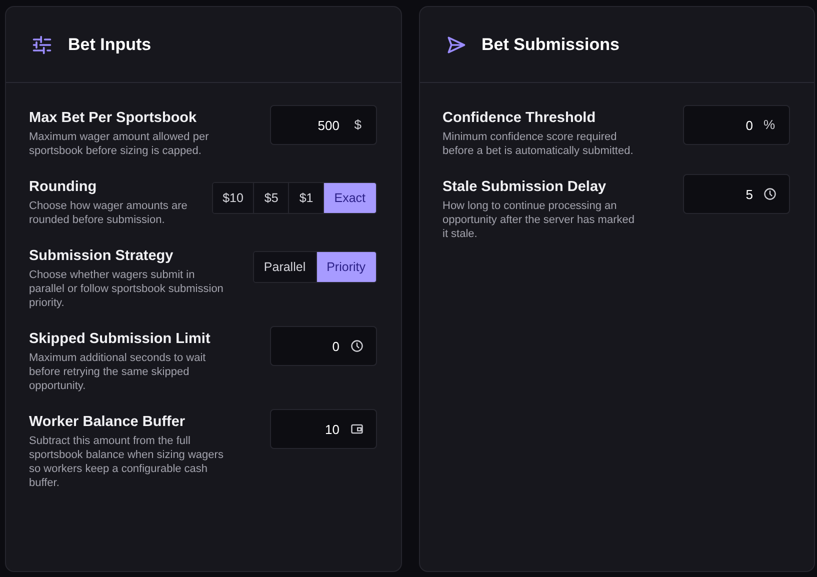 Image resolution: width=817 pixels, height=577 pixels. What do you see at coordinates (346, 267) in the screenshot?
I see `segment-button: Priority` at bounding box center [346, 267].